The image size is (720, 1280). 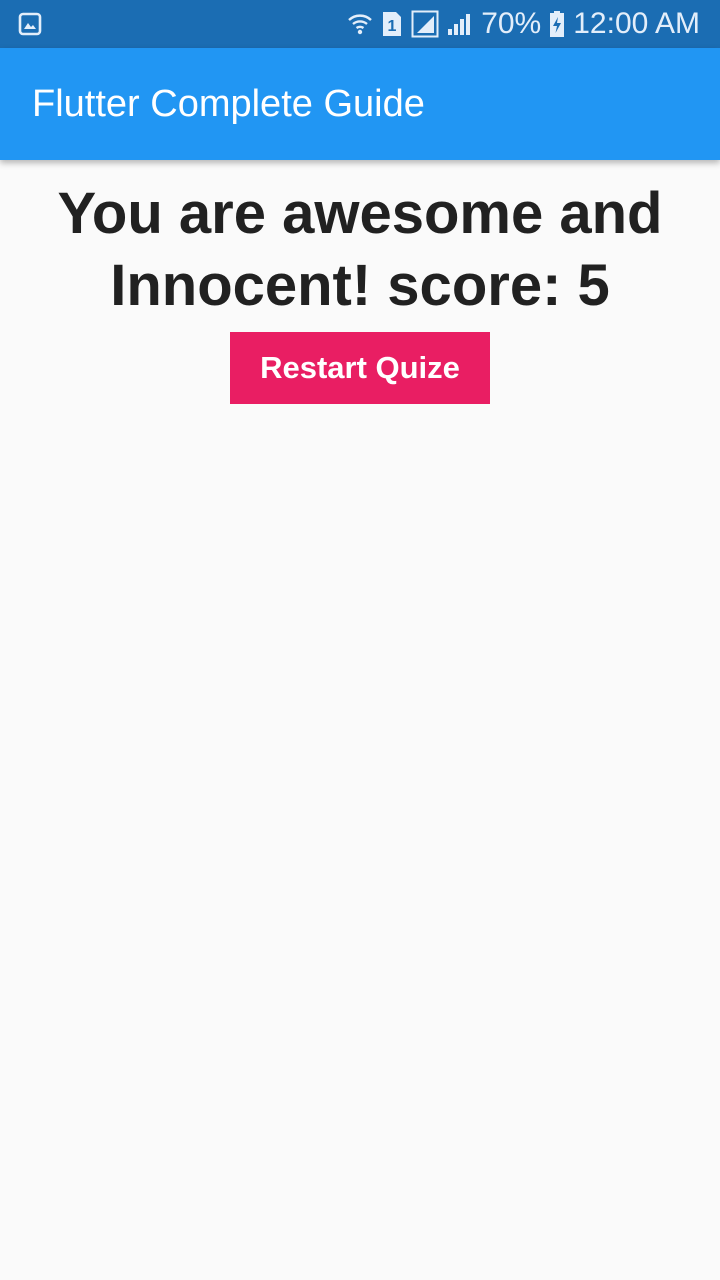 I want to click on restart-quiz-button: Restart Quize, so click(x=360, y=368).